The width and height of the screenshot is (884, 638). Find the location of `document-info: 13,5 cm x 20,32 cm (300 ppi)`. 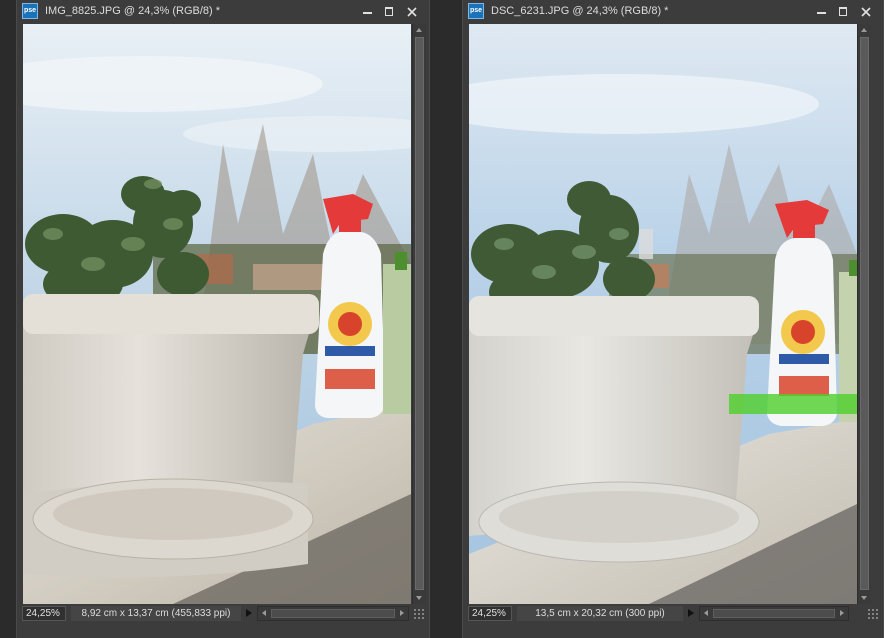

document-info: 13,5 cm x 20,32 cm (300 ppi) is located at coordinates (600, 613).